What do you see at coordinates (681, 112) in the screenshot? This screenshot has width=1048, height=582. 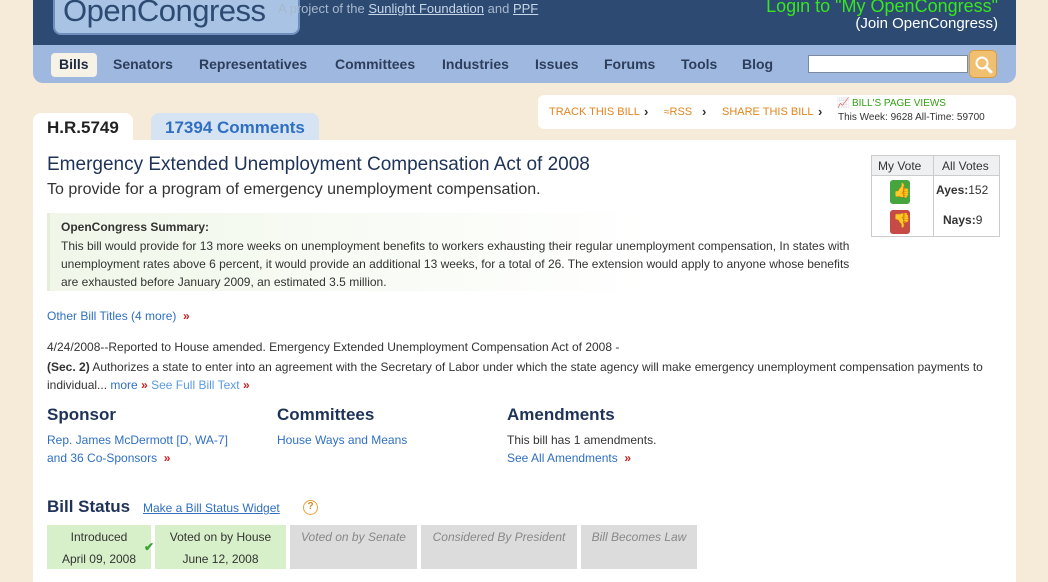 I see `rss-label: RSS` at bounding box center [681, 112].